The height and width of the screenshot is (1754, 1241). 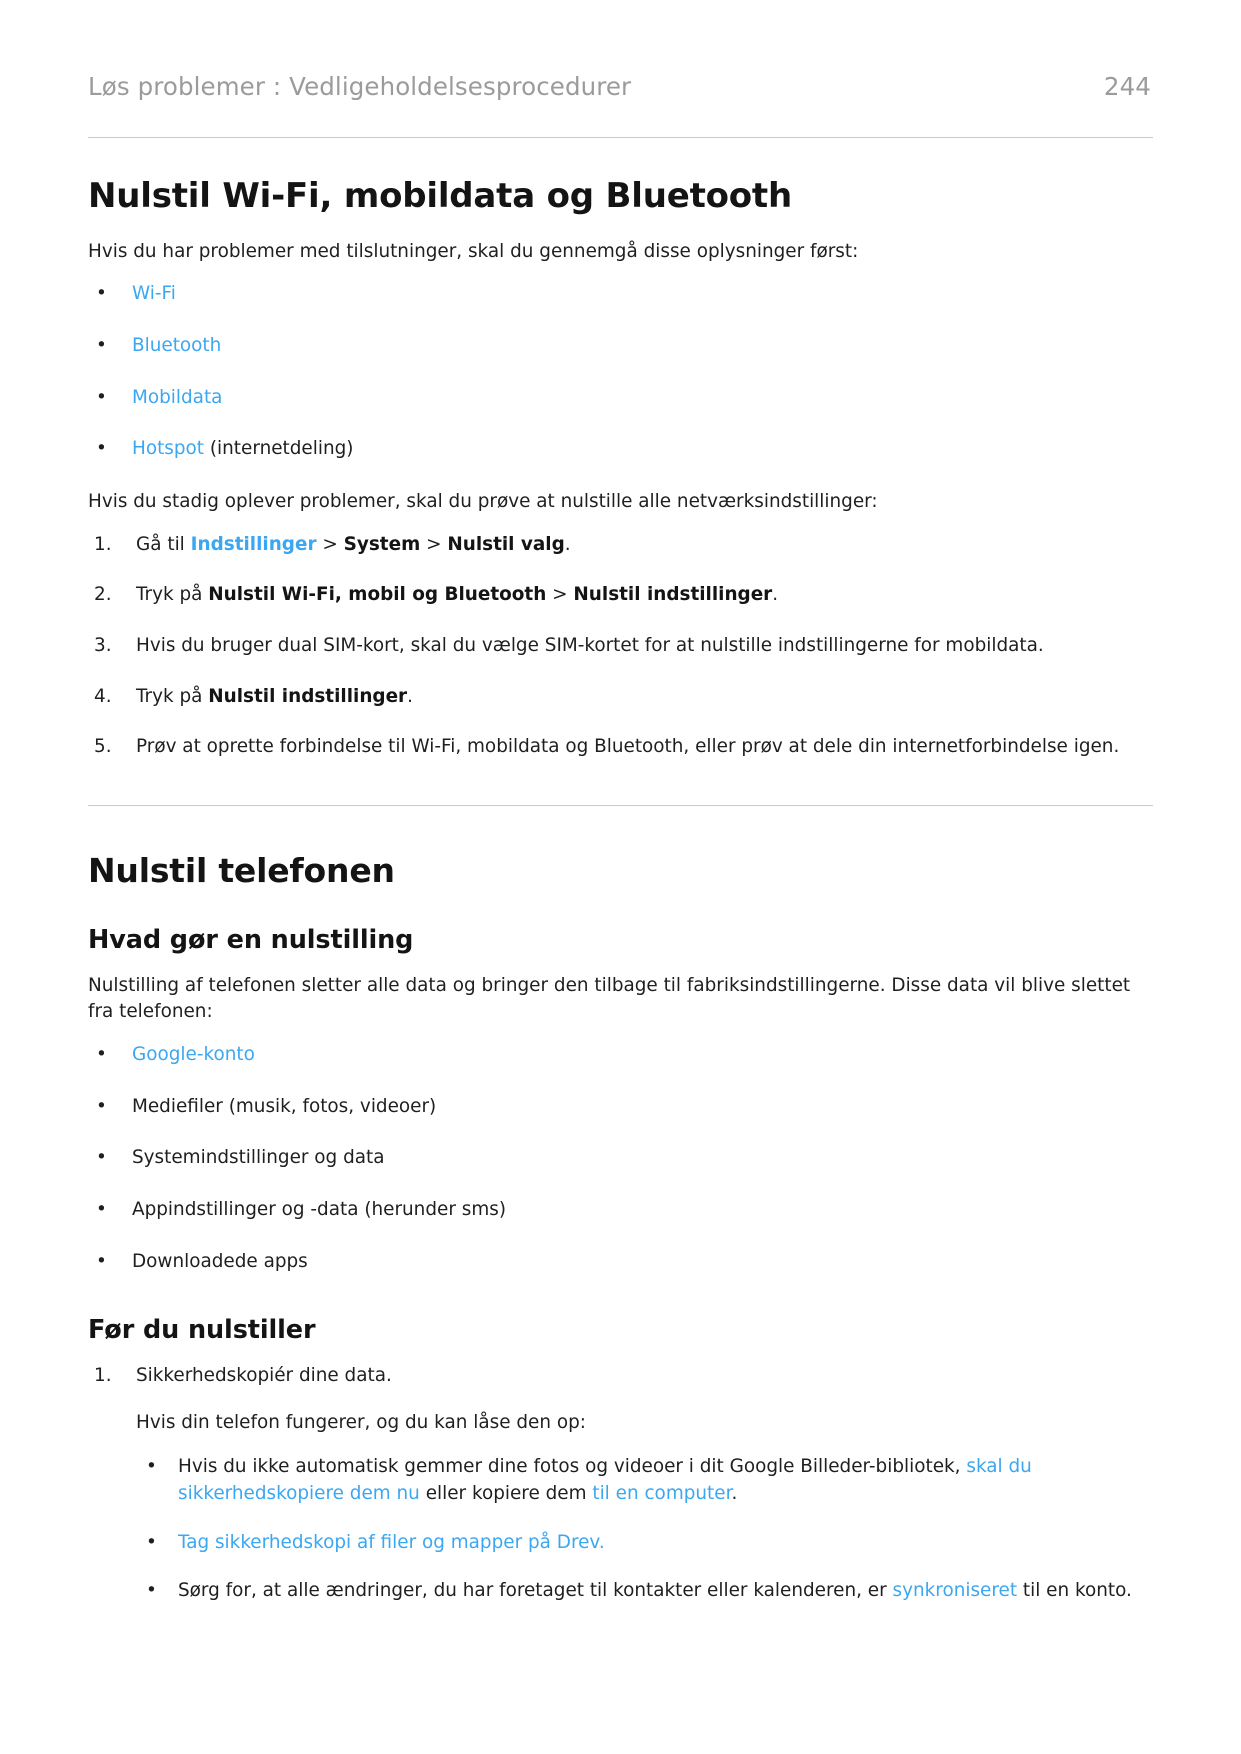 I want to click on inline-link: til en computer, so click(x=661, y=1493).